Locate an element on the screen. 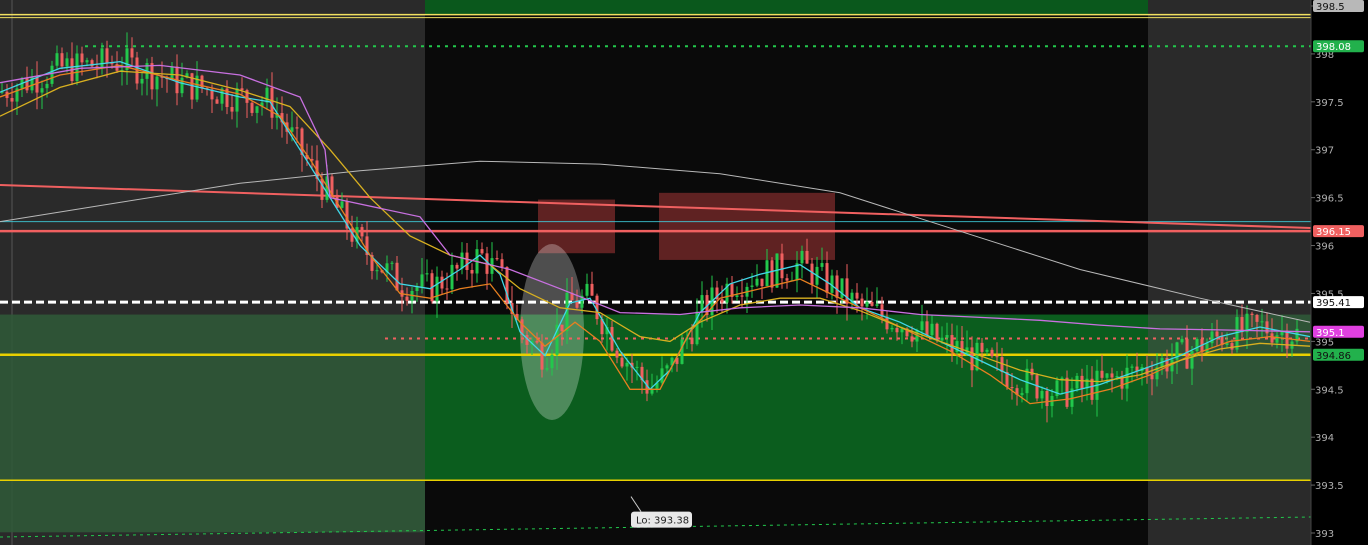 The height and width of the screenshot is (545, 1368). y-tick-label: 396 is located at coordinates (1324, 247).